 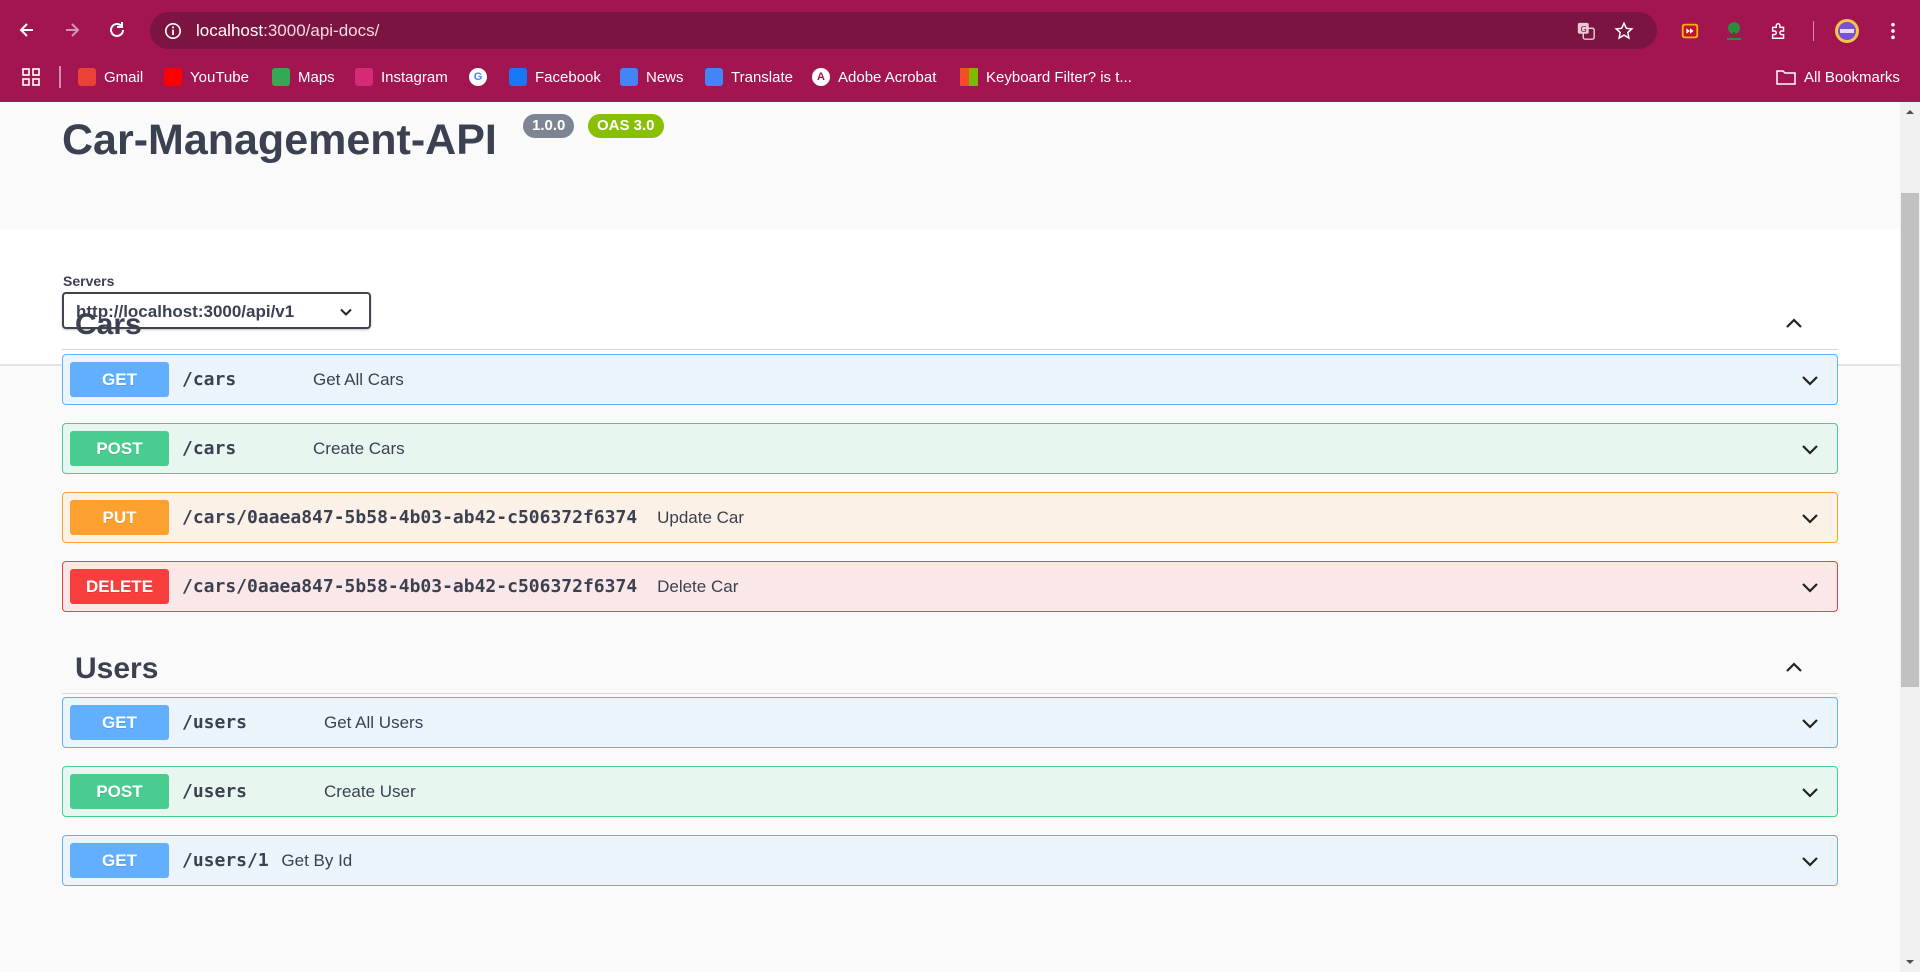 What do you see at coordinates (950, 321) in the screenshot?
I see `tag-section-cars: Cars` at bounding box center [950, 321].